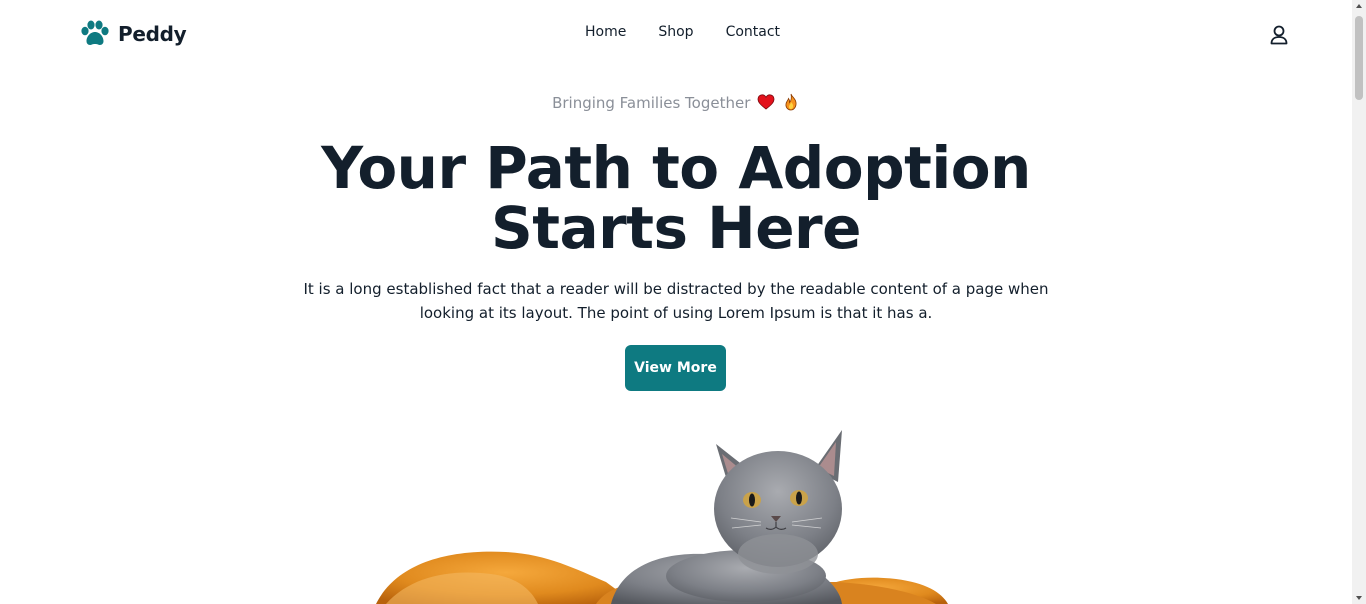 This screenshot has height=604, width=1366. I want to click on hero-eyebrow-text: Bringing Families Together, so click(651, 103).